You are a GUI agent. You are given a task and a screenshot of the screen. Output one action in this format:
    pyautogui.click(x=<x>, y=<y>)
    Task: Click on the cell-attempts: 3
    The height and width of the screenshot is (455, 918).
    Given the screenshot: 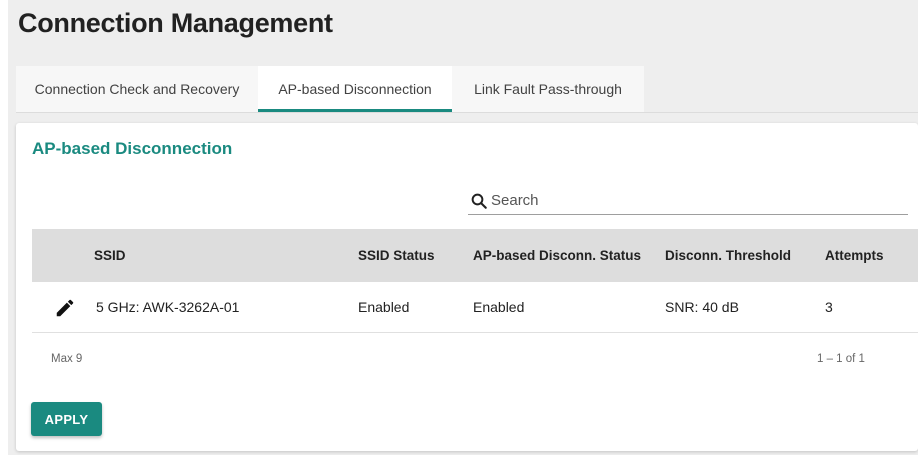 What is the action you would take?
    pyautogui.click(x=829, y=307)
    